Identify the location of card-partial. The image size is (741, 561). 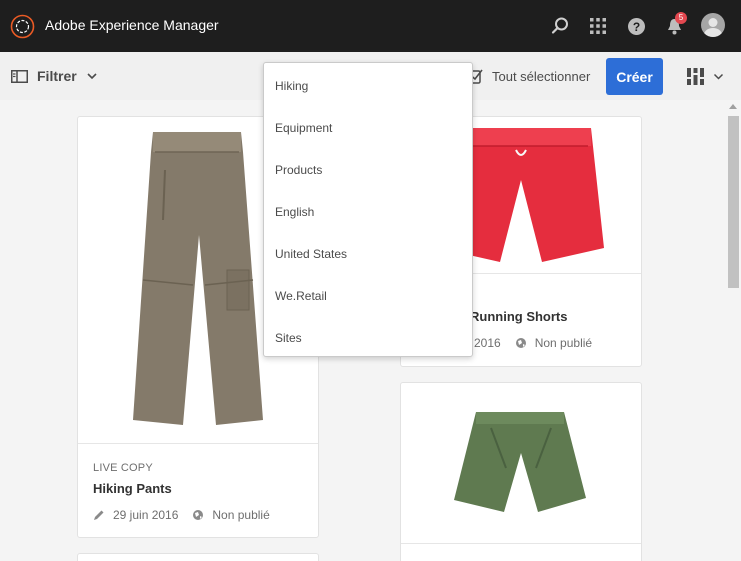
(198, 557).